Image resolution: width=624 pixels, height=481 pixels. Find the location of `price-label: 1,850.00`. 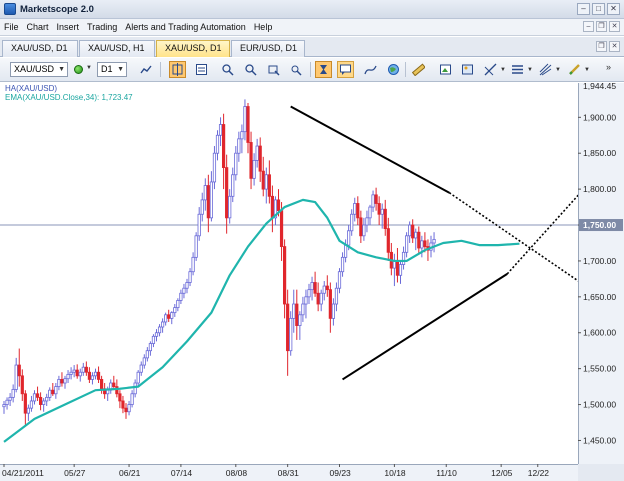

price-label: 1,850.00 is located at coordinates (599, 153).